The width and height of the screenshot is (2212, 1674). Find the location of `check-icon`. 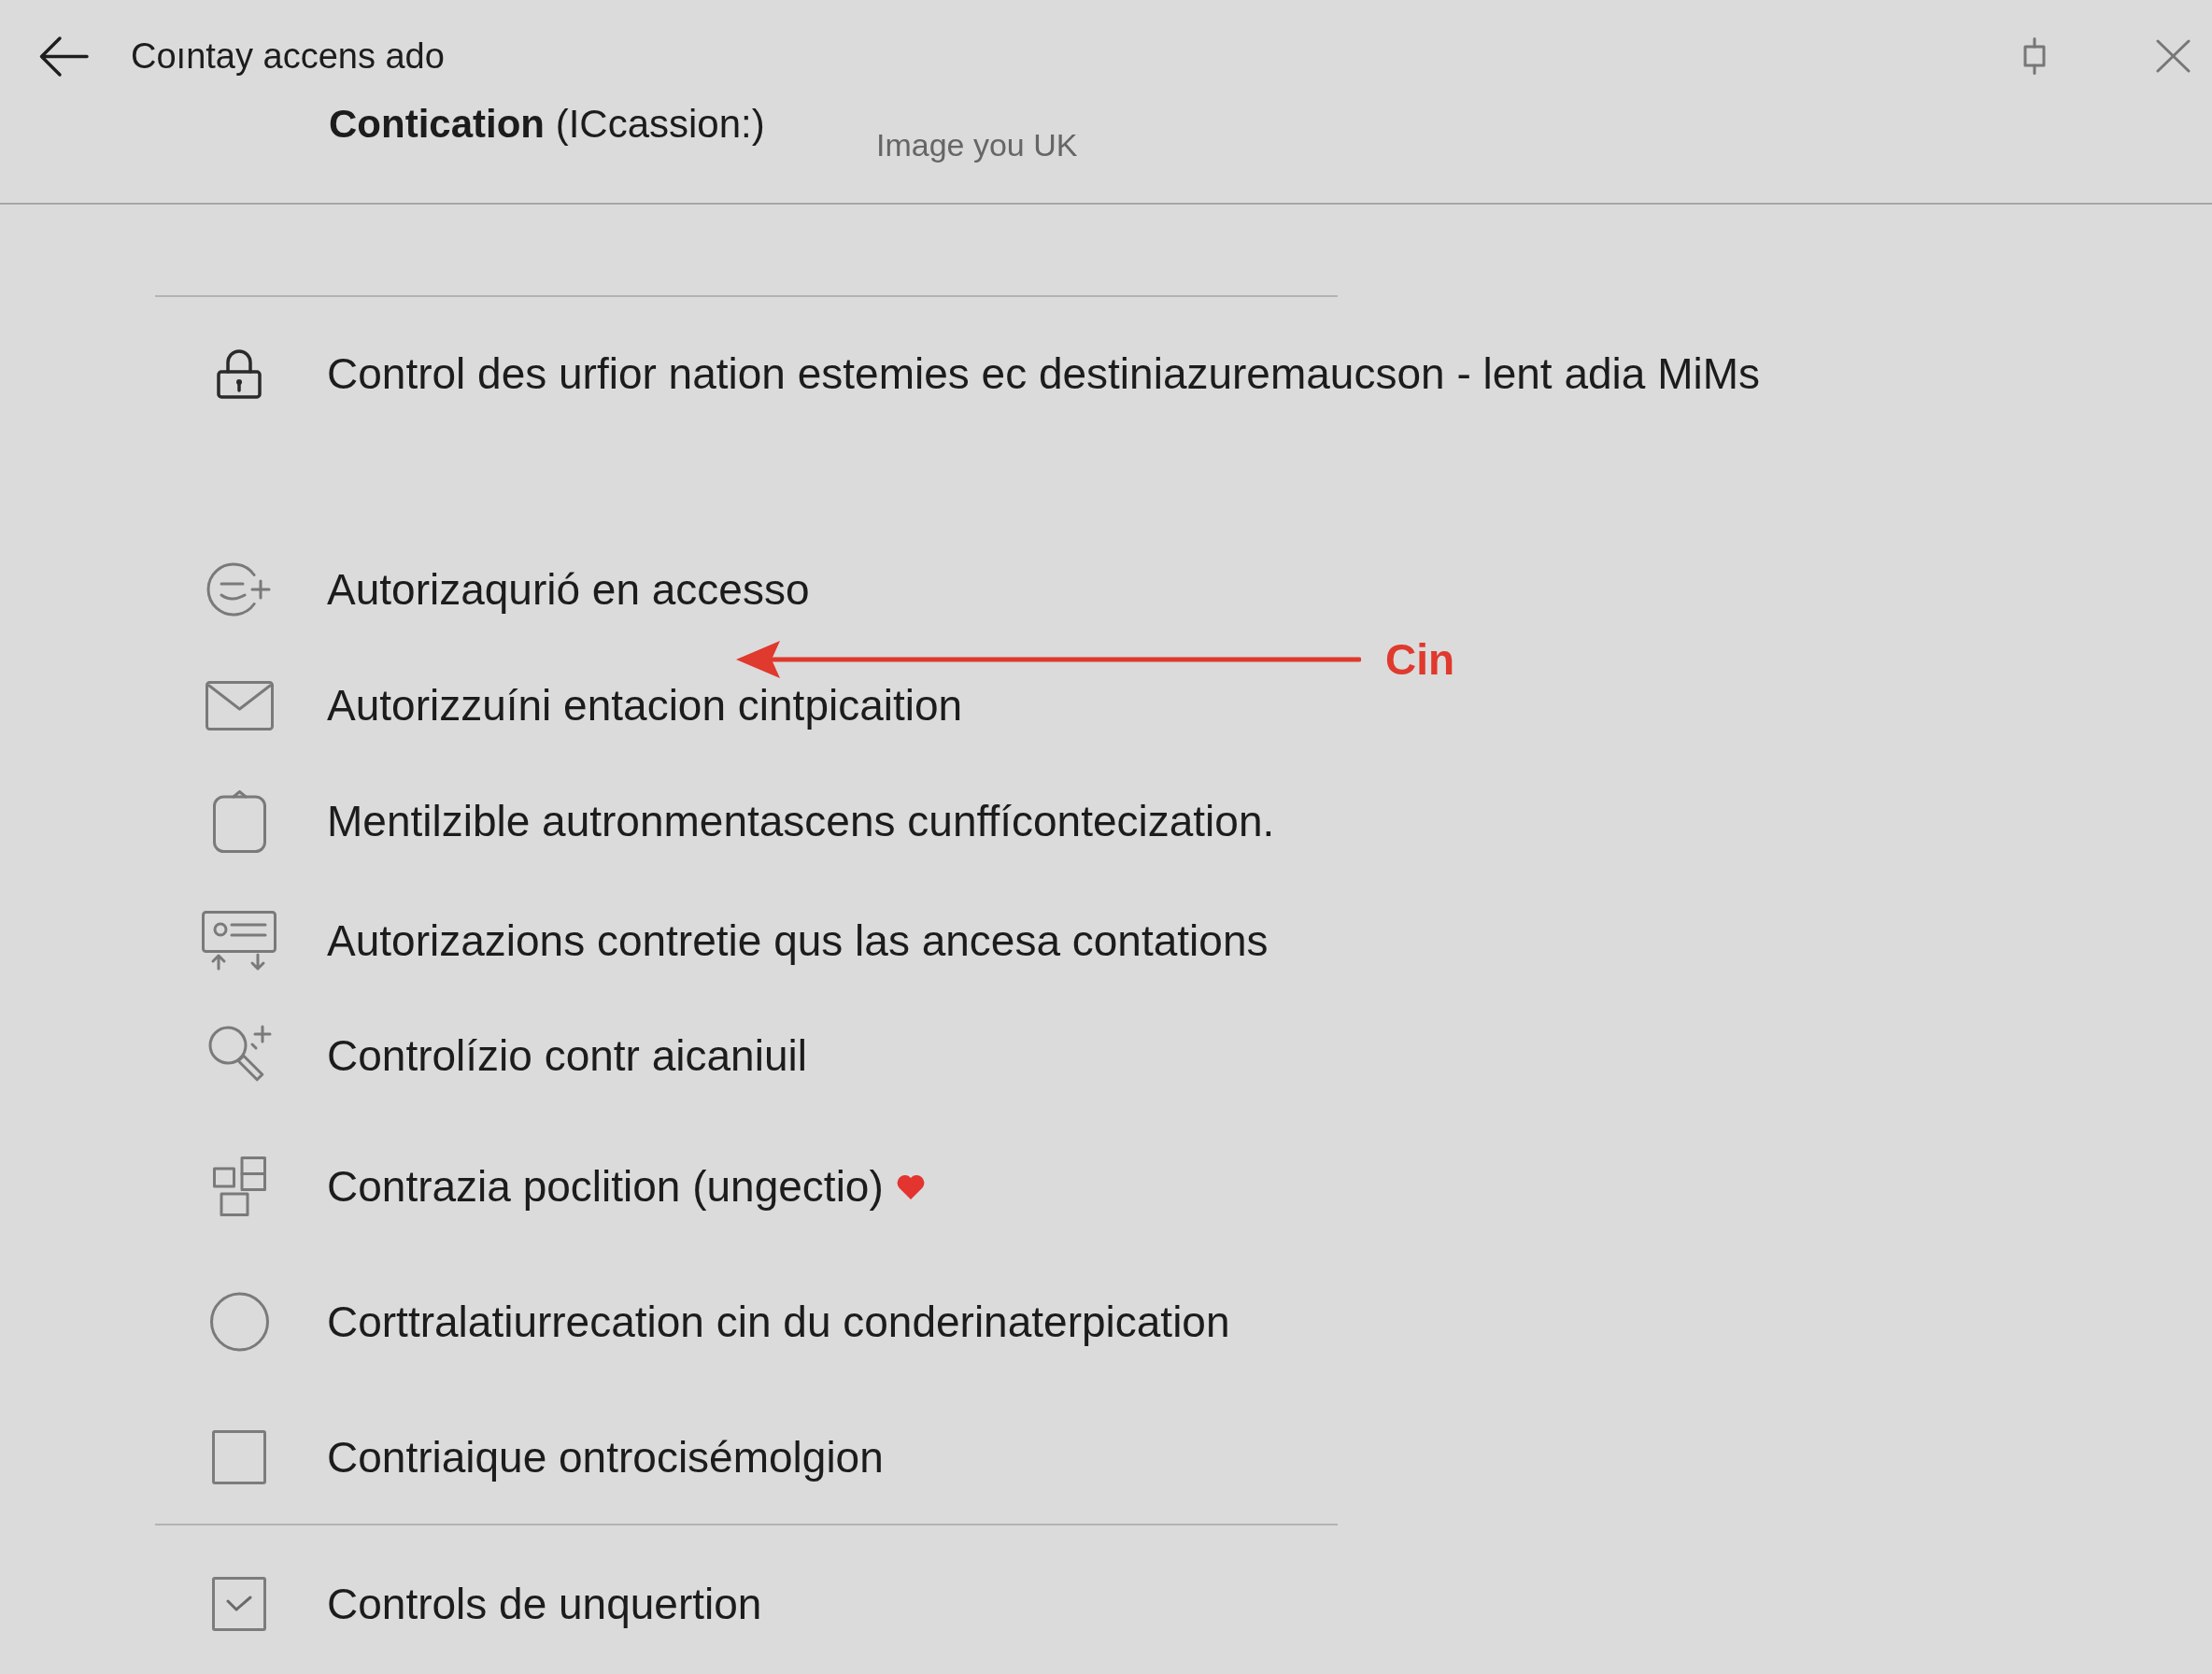

check-icon is located at coordinates (239, 1604).